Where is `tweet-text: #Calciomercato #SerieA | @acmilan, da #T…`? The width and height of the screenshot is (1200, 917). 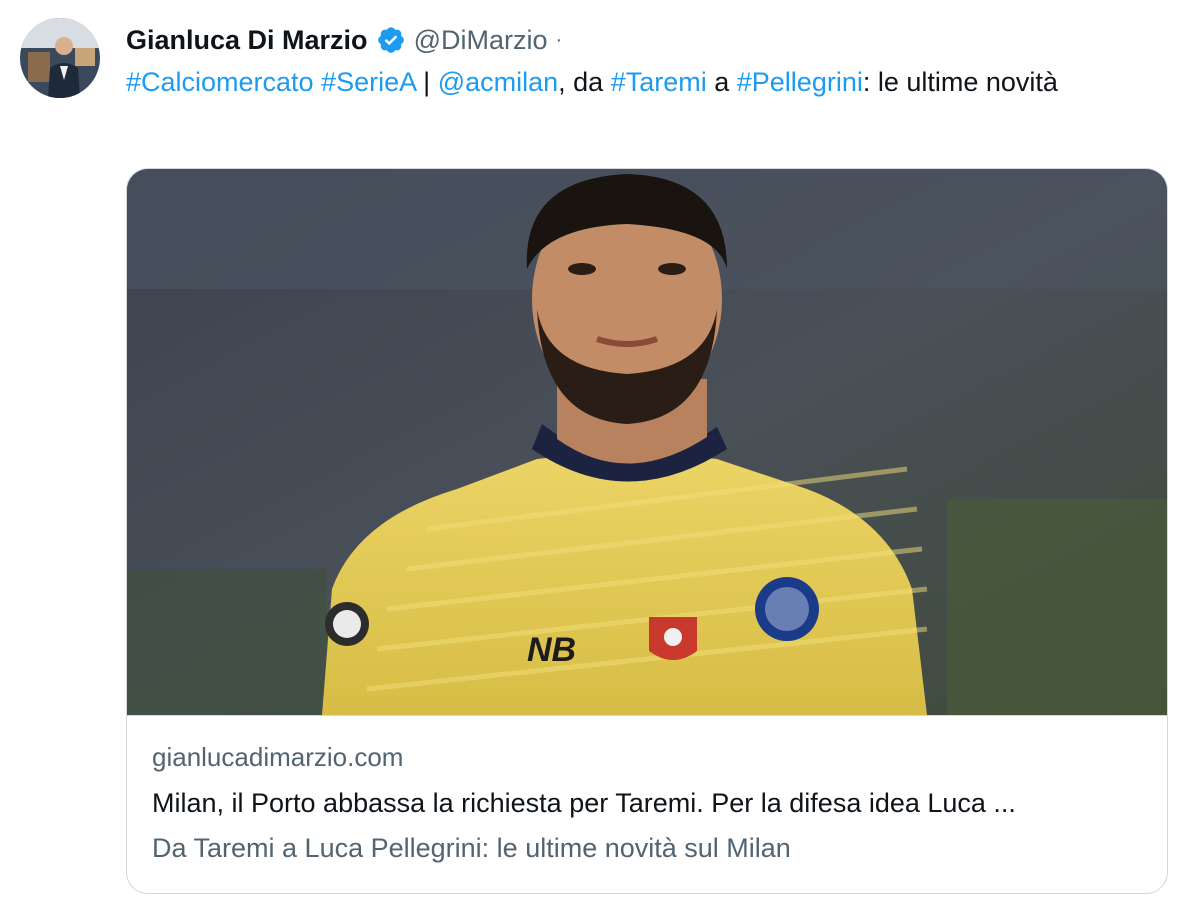
tweet-text: #Calciomercato #SerieA | @acmilan, da #T… is located at coordinates (636, 82).